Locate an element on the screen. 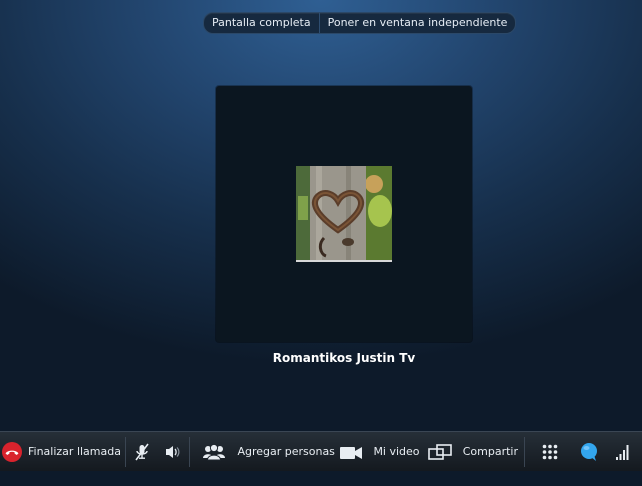 This screenshot has height=486, width=642. dialpad-button is located at coordinates (550, 451).